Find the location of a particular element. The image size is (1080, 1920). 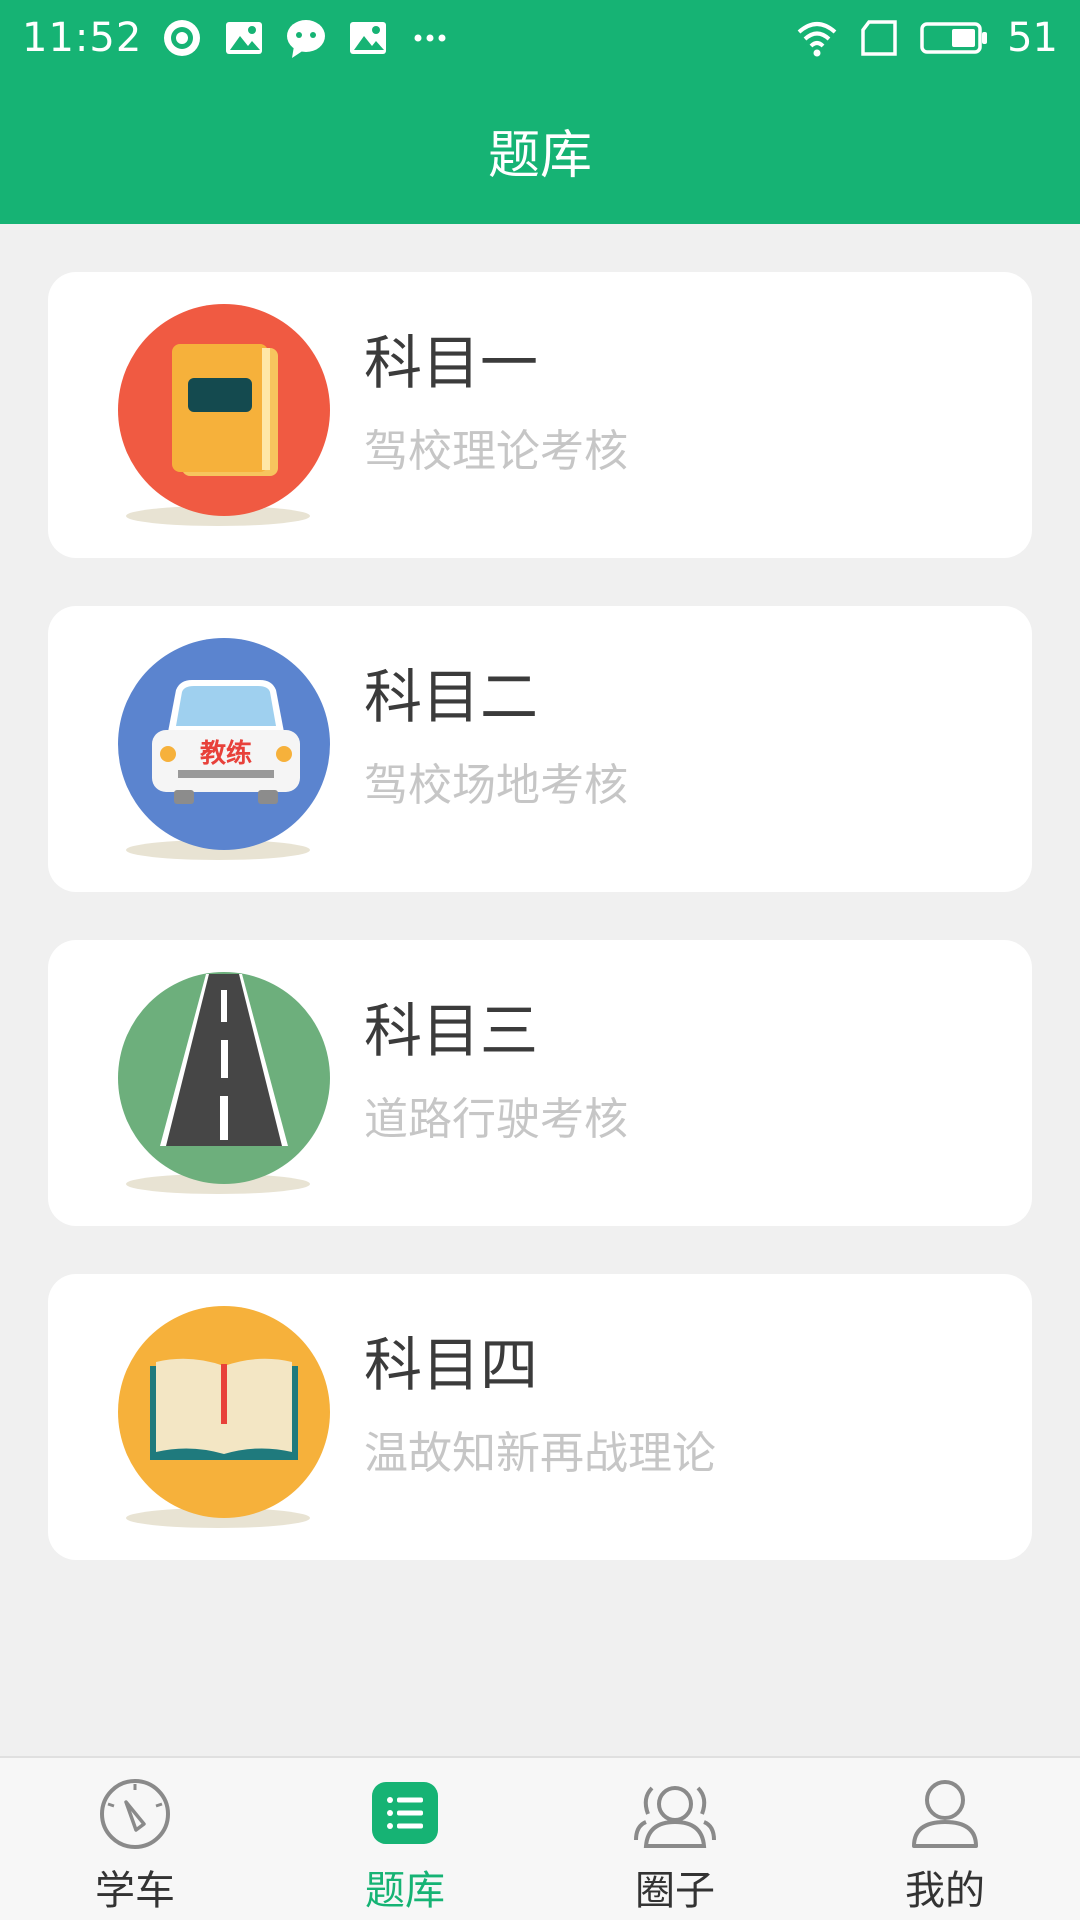

closed-book-icon is located at coordinates (224, 415).